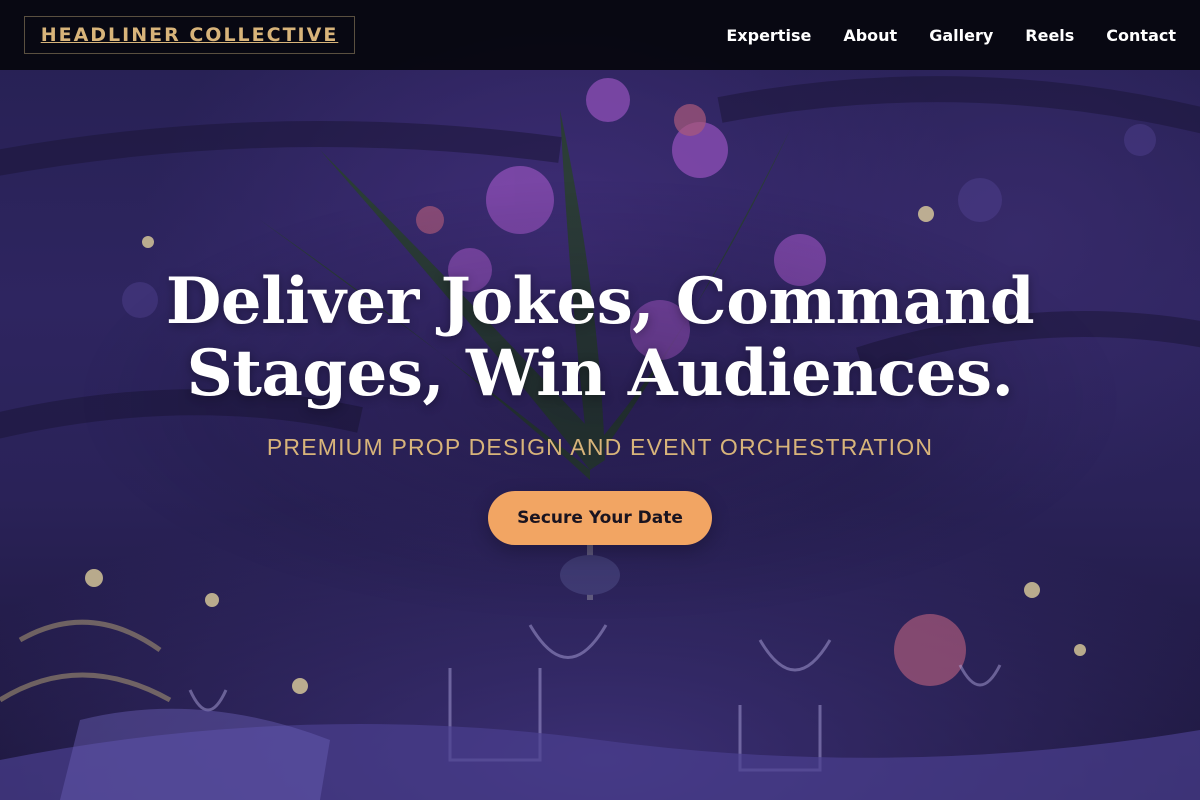 The width and height of the screenshot is (1200, 800). Describe the element at coordinates (600, 301) in the screenshot. I see `hero-headline-line-1: Deliver Jokes, Command` at that location.